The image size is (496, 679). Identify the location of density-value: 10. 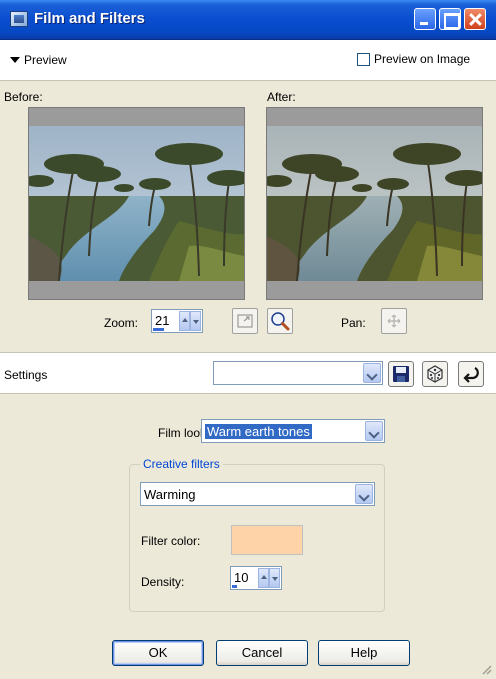
(241, 577).